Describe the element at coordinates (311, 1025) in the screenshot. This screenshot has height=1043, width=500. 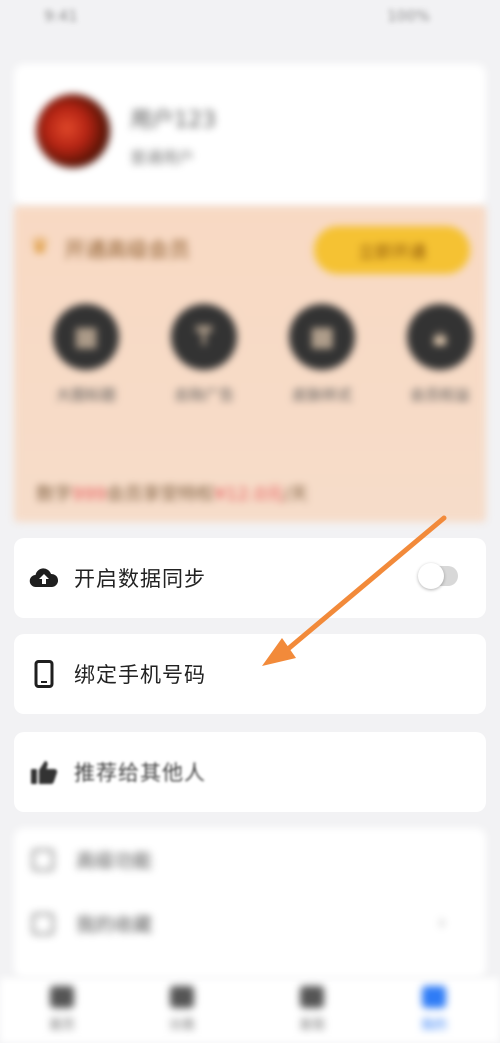
I see `tab-label: 发现` at that location.